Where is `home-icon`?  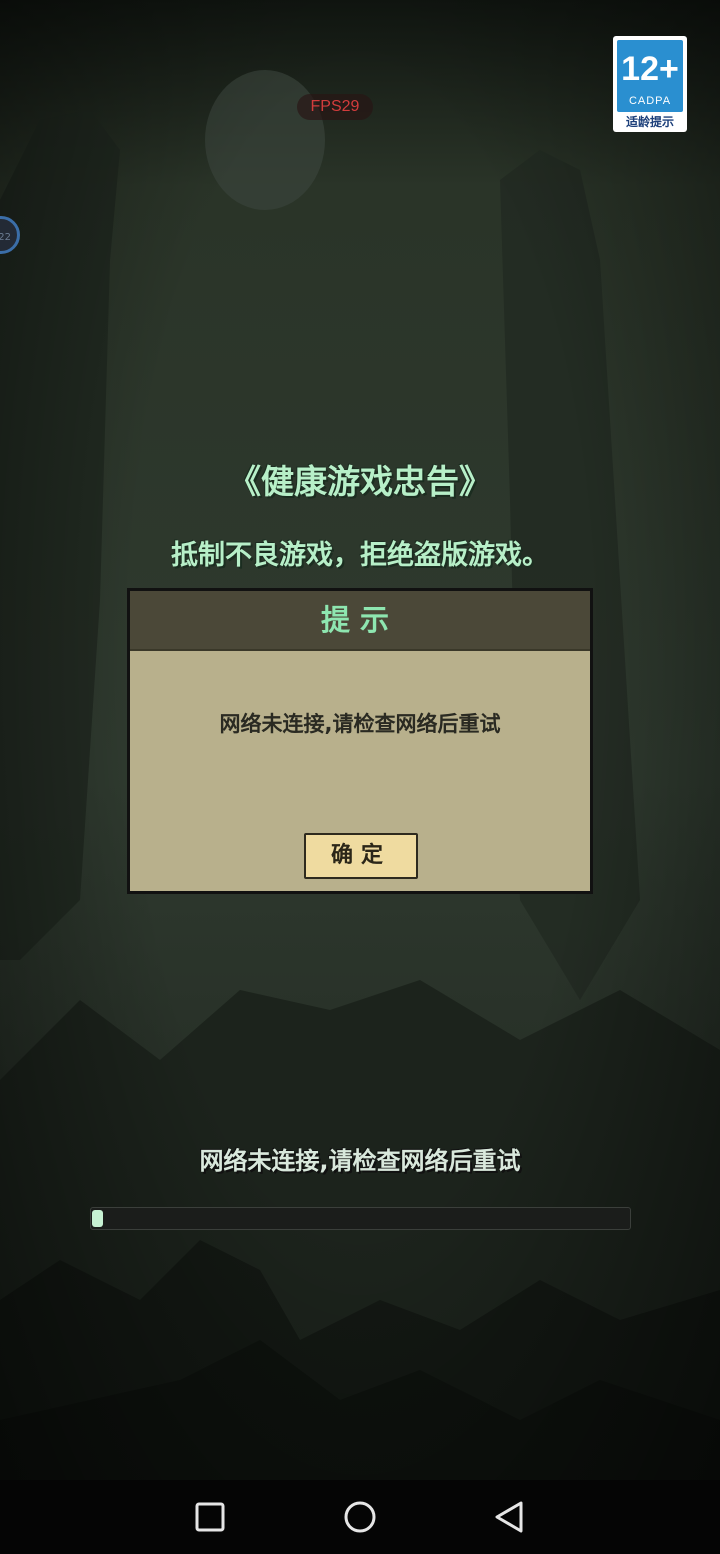 home-icon is located at coordinates (360, 1517).